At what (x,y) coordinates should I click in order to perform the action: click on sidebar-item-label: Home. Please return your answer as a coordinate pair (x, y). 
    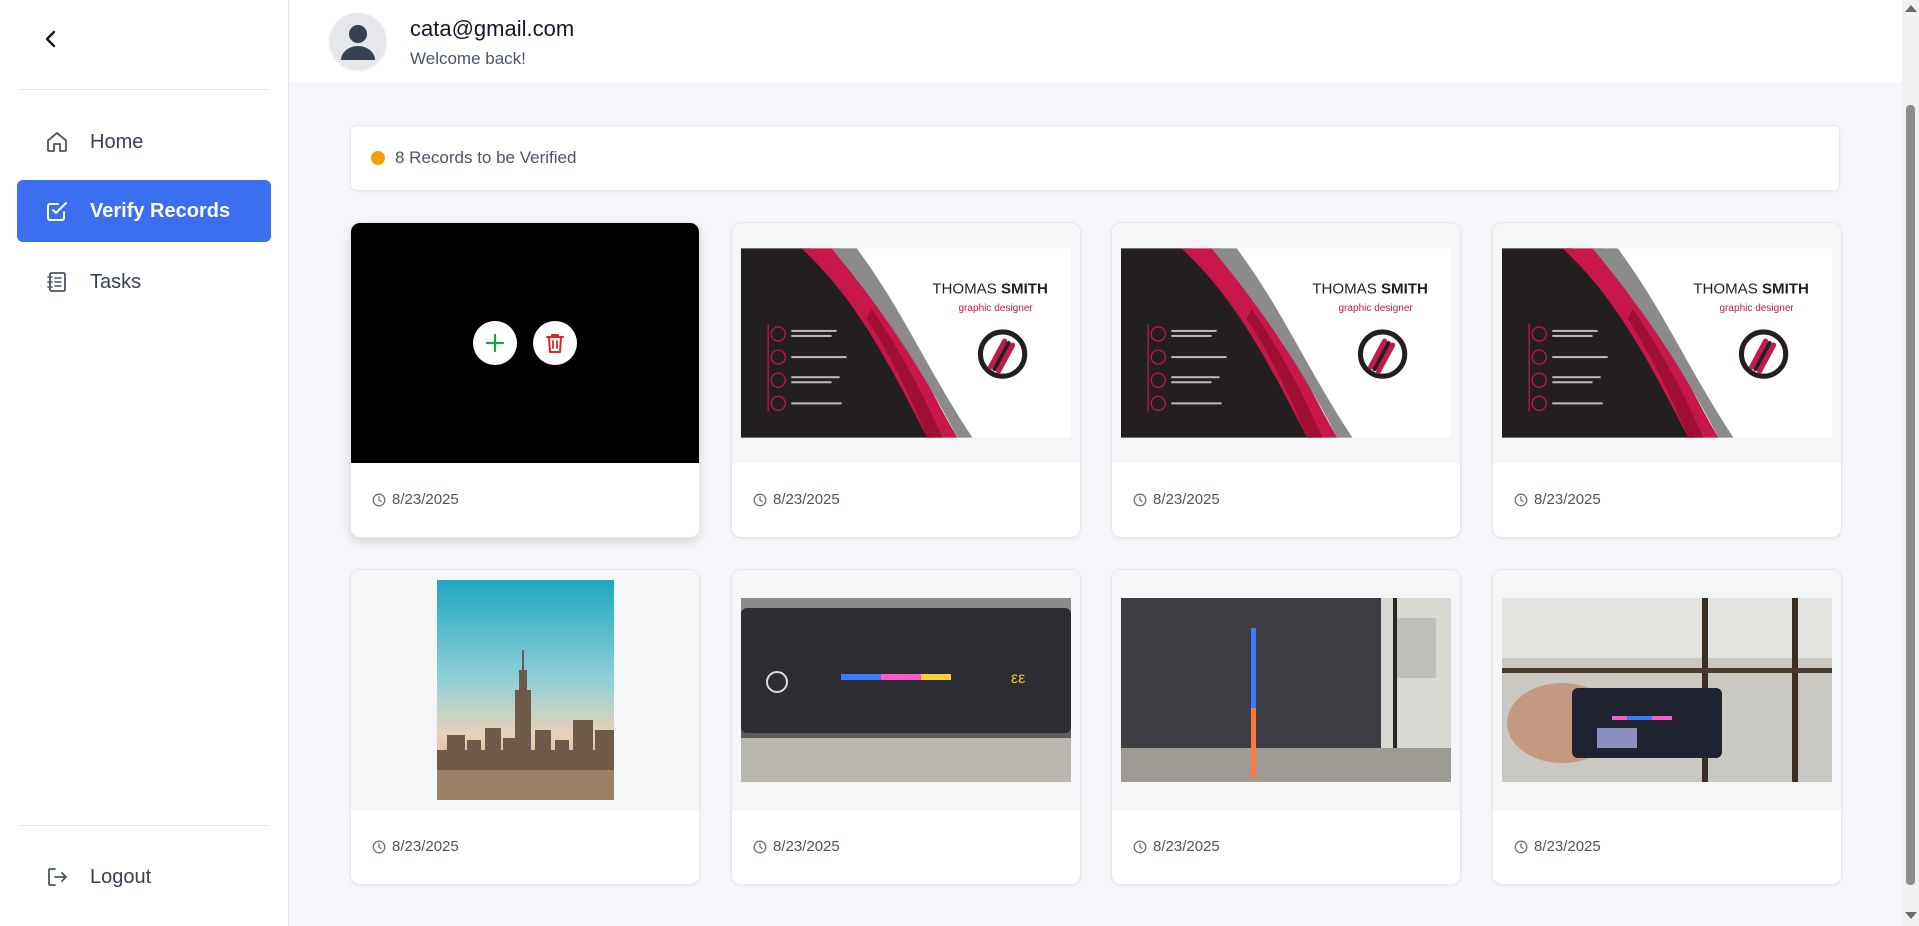
    Looking at the image, I should click on (117, 141).